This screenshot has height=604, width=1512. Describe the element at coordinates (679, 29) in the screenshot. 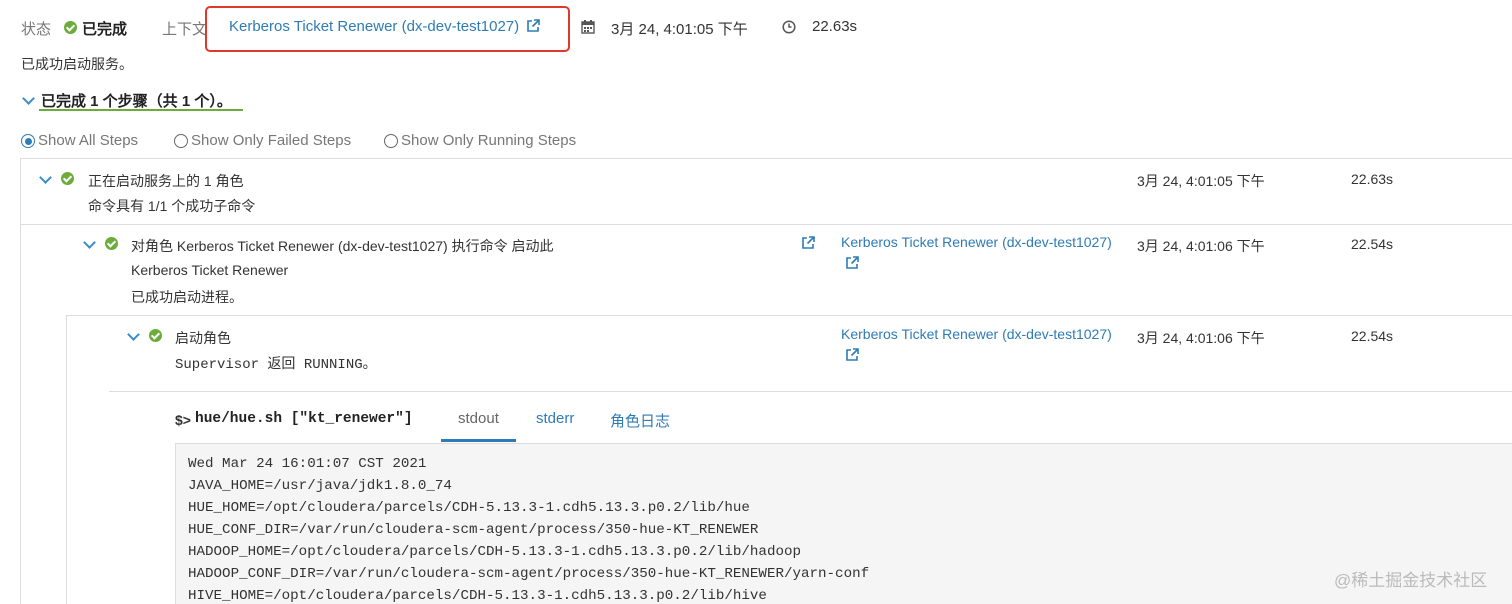

I see `header-datetime: 3月 24, 4:01:05 下午` at that location.